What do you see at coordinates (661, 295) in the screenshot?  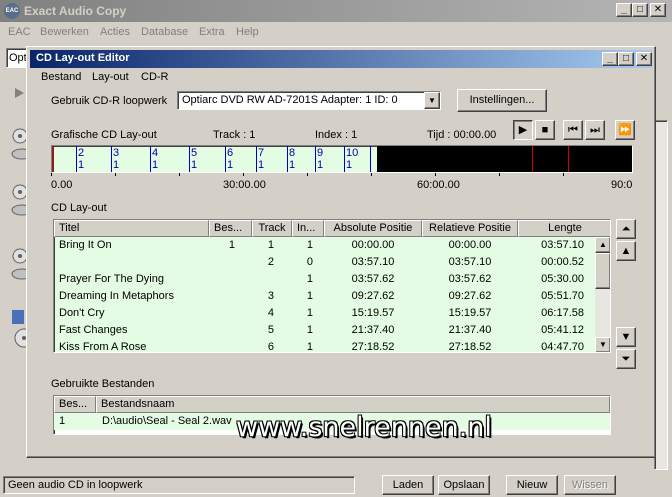 I see `main-vertical-scrollbar` at bounding box center [661, 295].